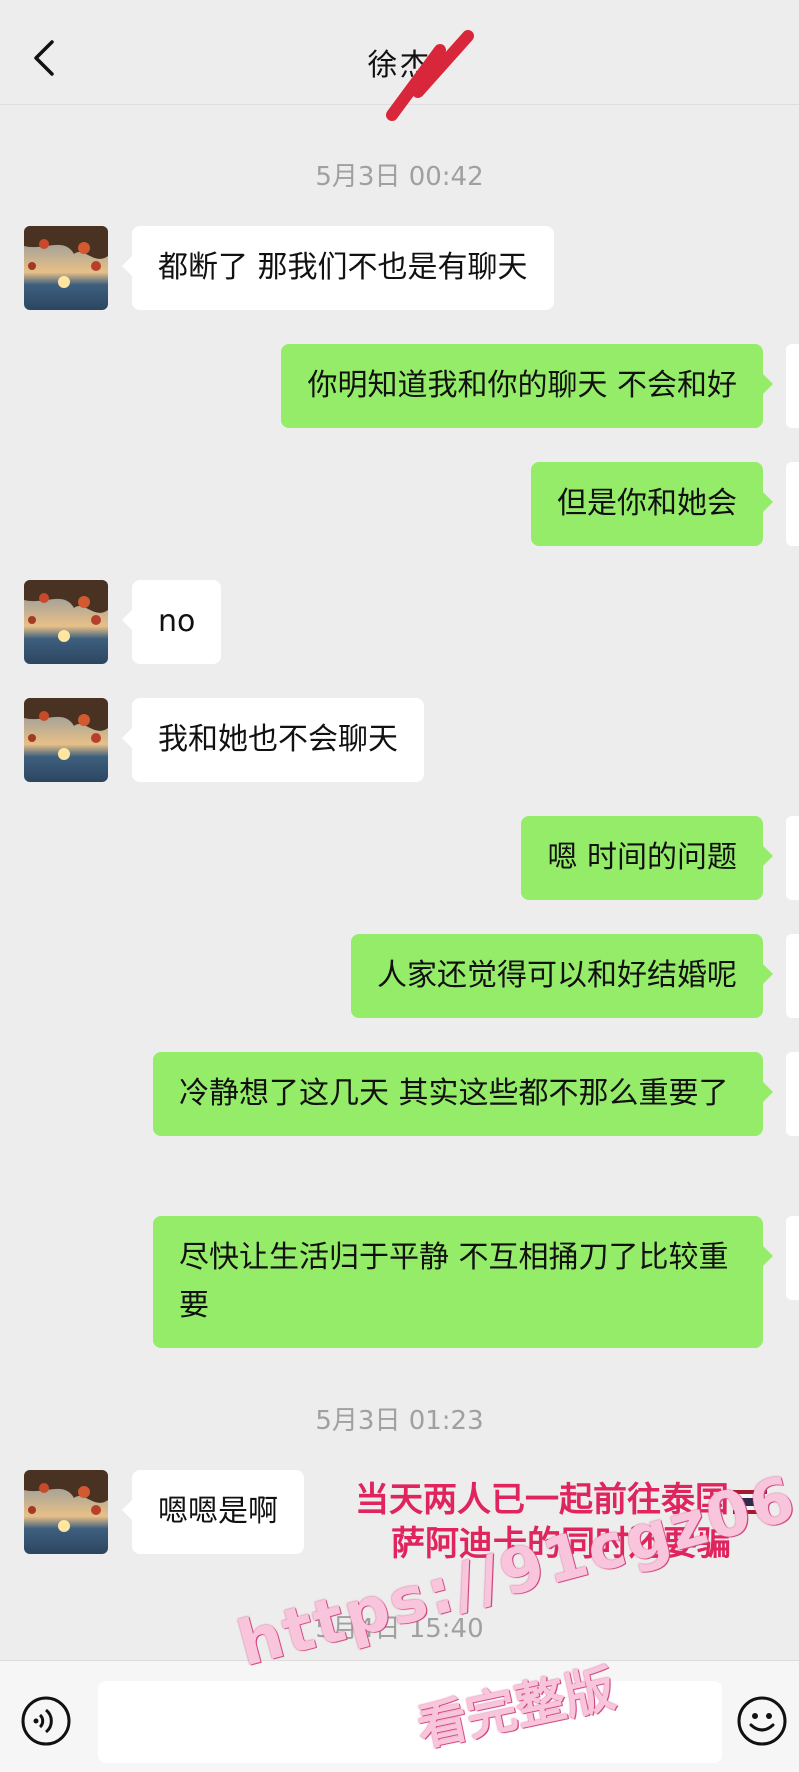 The image size is (799, 1772). I want to click on message-bubble-incoming: 嗯嗯是啊, so click(213, 1512).